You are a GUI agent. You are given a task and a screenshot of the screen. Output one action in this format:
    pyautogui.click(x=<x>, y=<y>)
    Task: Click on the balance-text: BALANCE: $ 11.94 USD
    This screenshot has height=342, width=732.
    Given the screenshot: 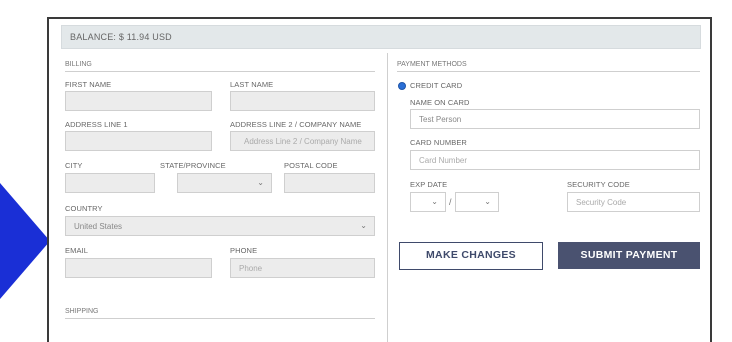 What is the action you would take?
    pyautogui.click(x=121, y=37)
    